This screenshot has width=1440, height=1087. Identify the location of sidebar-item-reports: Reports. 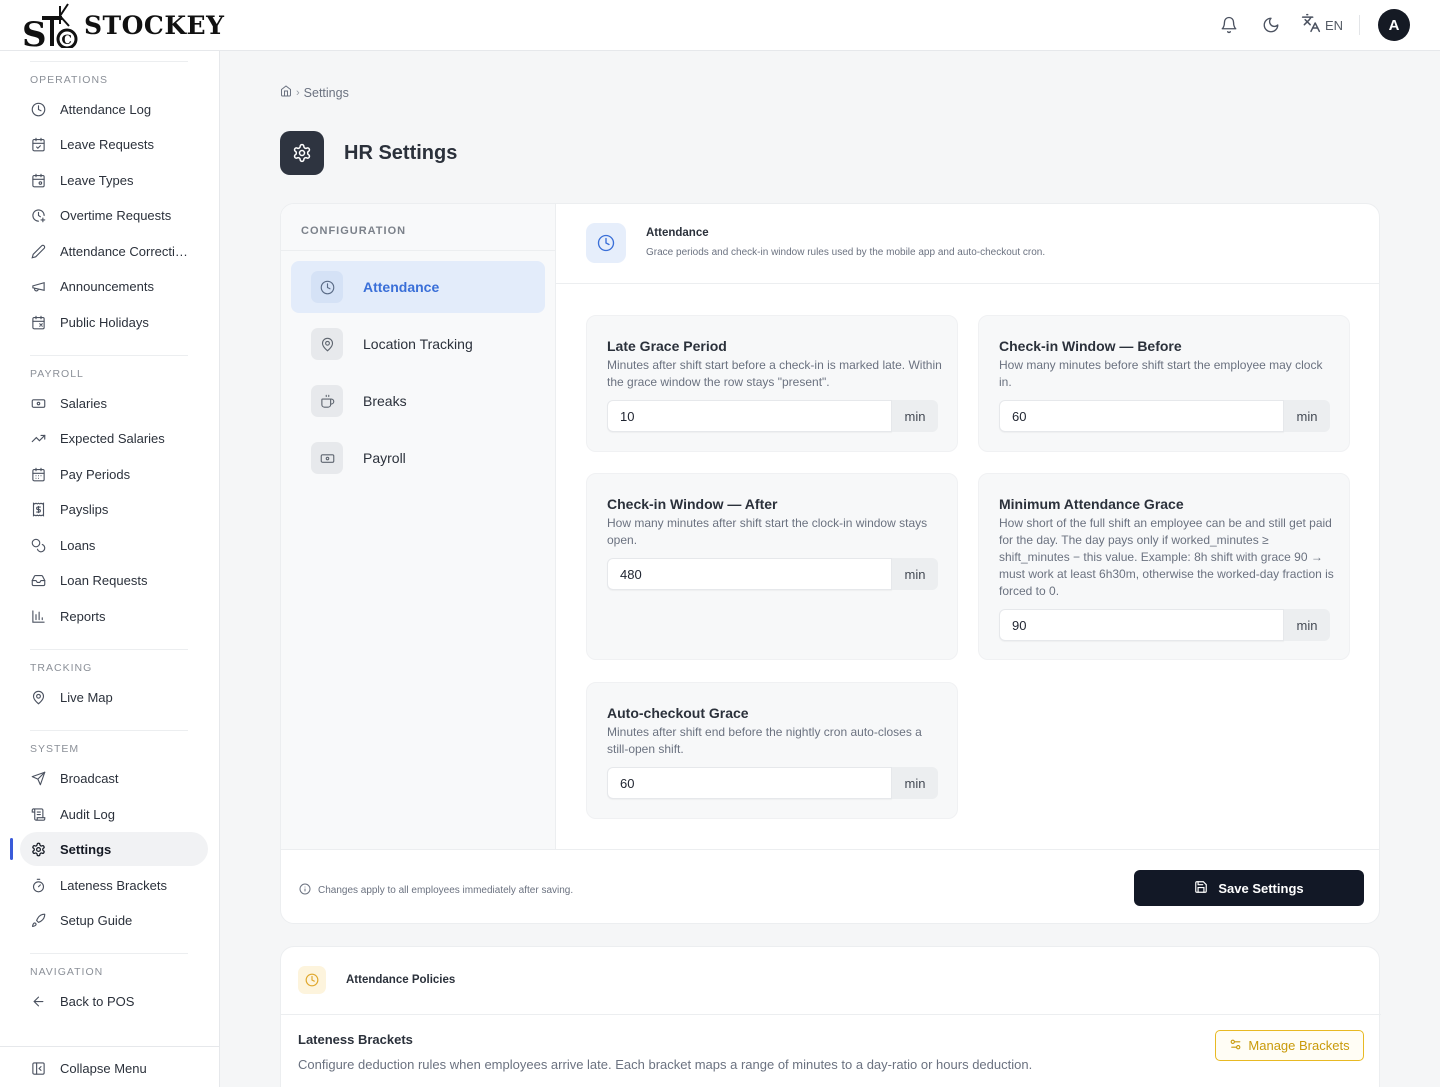
(114, 616).